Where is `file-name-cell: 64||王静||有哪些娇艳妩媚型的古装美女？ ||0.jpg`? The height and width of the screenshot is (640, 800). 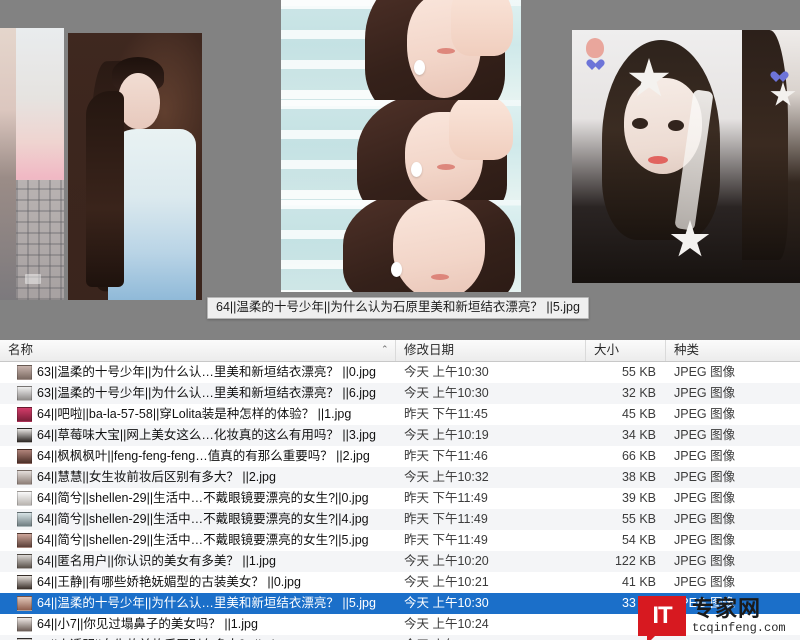
file-name-cell: 64||王静||有哪些娇艳妩媚型的古装美女？ ||0.jpg is located at coordinates (169, 582).